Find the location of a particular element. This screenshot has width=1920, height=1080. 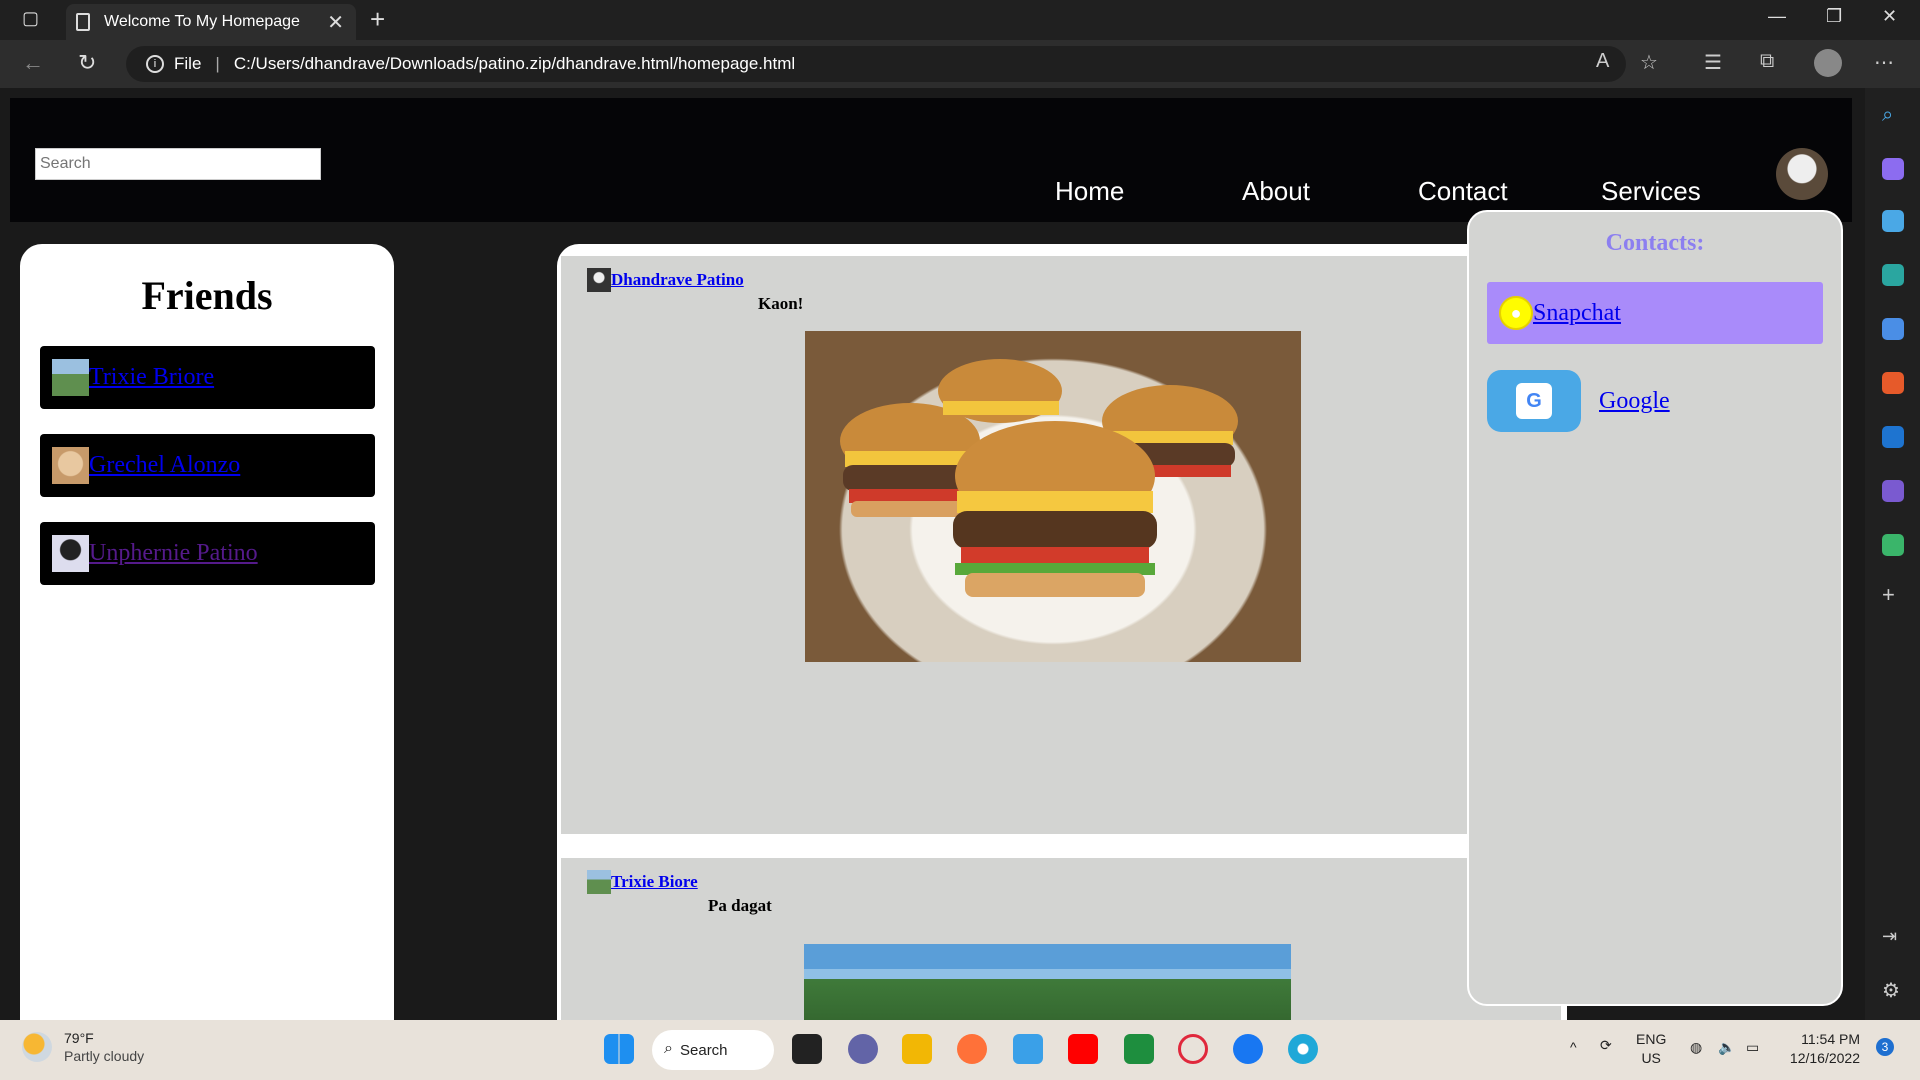

teams-icon is located at coordinates (863, 1049).